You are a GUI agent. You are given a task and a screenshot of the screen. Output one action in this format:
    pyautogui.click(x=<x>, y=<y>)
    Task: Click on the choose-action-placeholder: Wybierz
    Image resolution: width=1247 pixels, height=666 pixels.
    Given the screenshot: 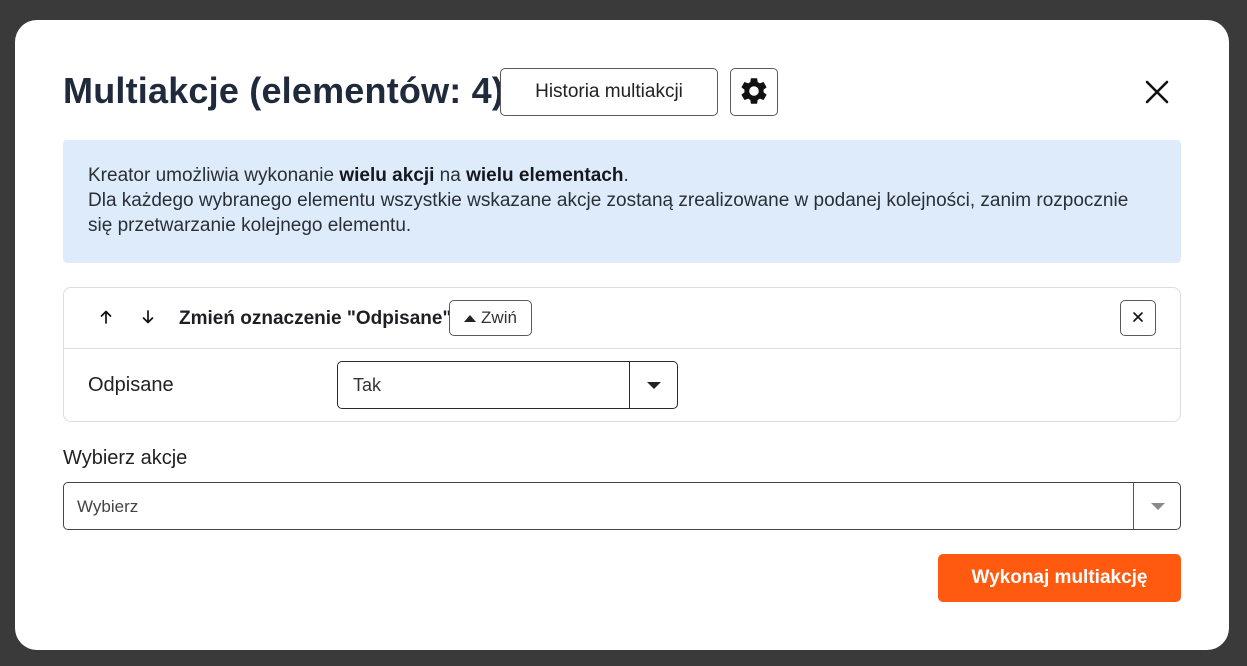 What is the action you would take?
    pyautogui.click(x=108, y=506)
    